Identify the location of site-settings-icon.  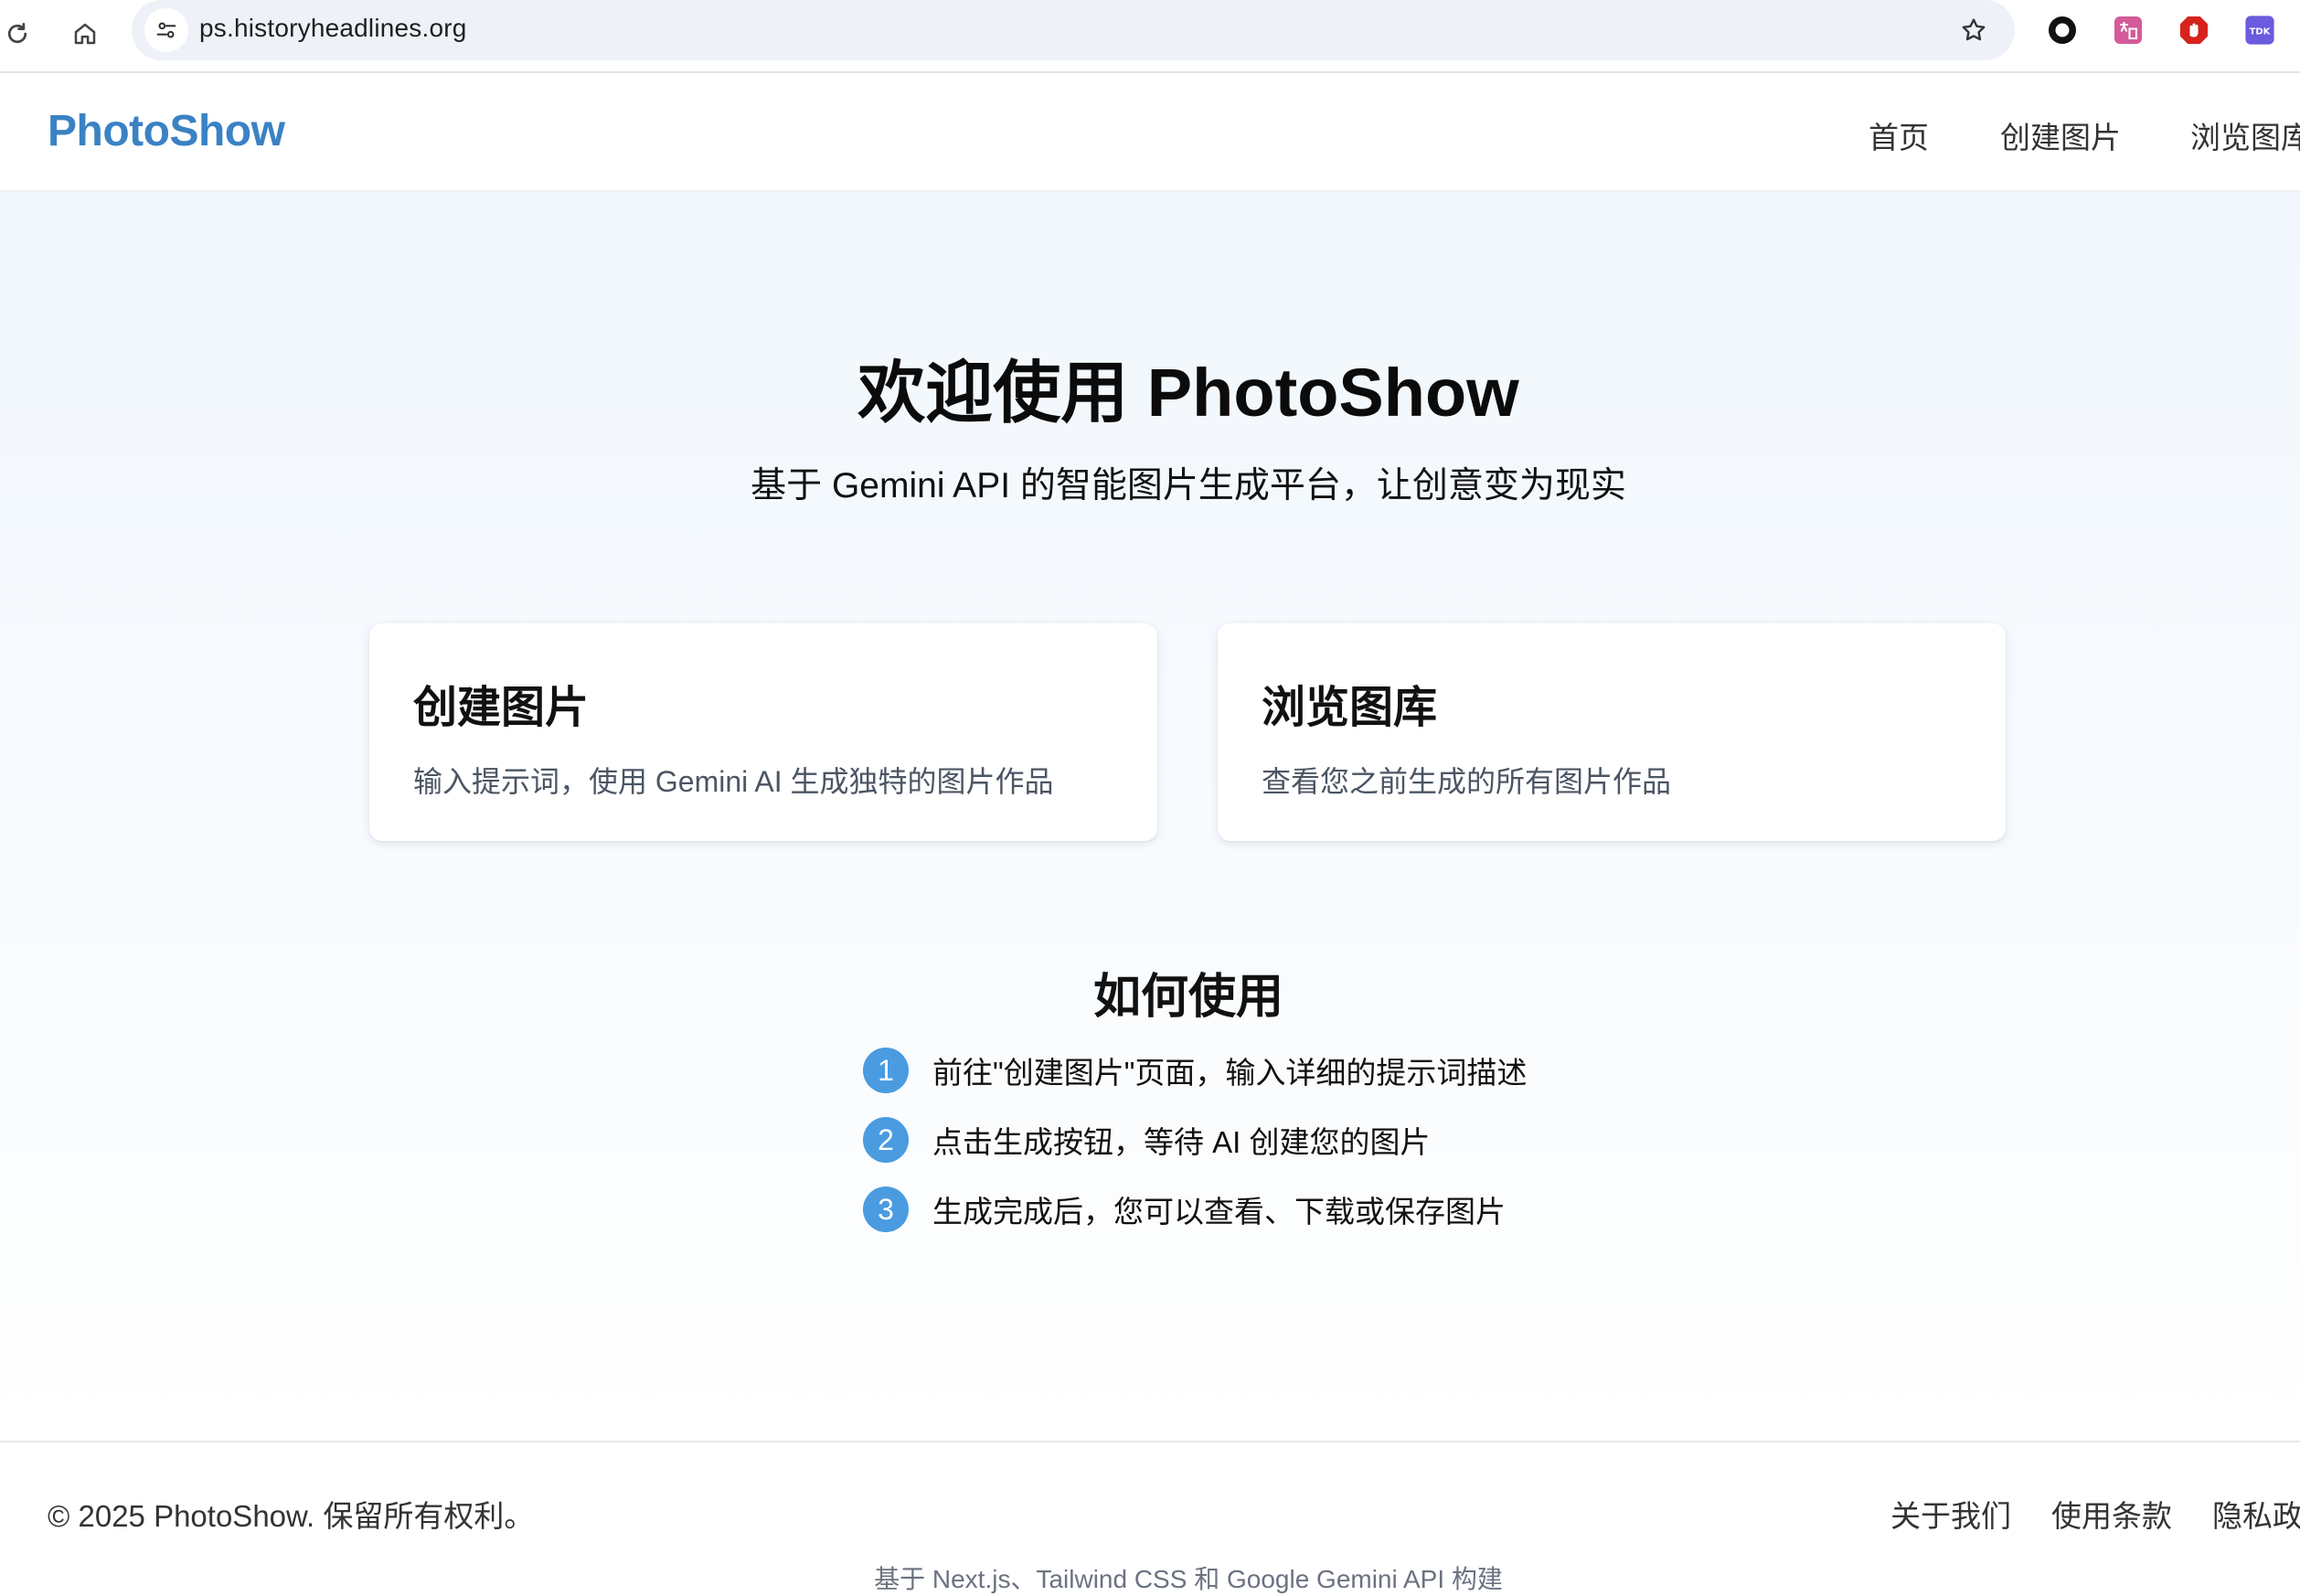
(166, 30).